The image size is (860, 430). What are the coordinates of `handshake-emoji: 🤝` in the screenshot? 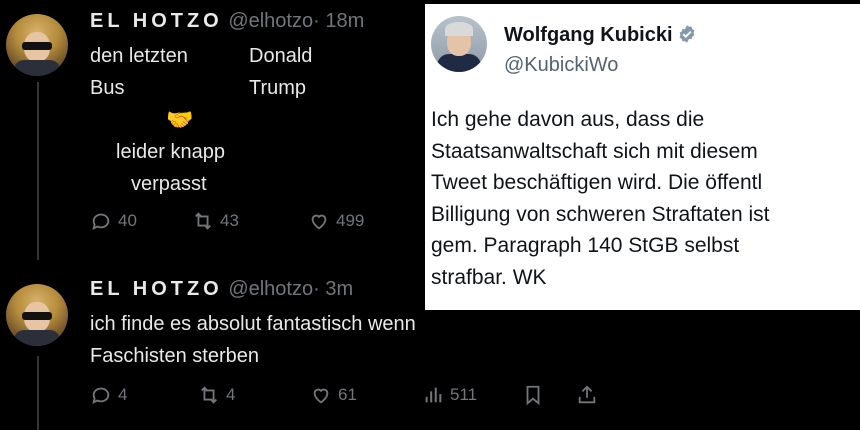 It's located at (180, 119).